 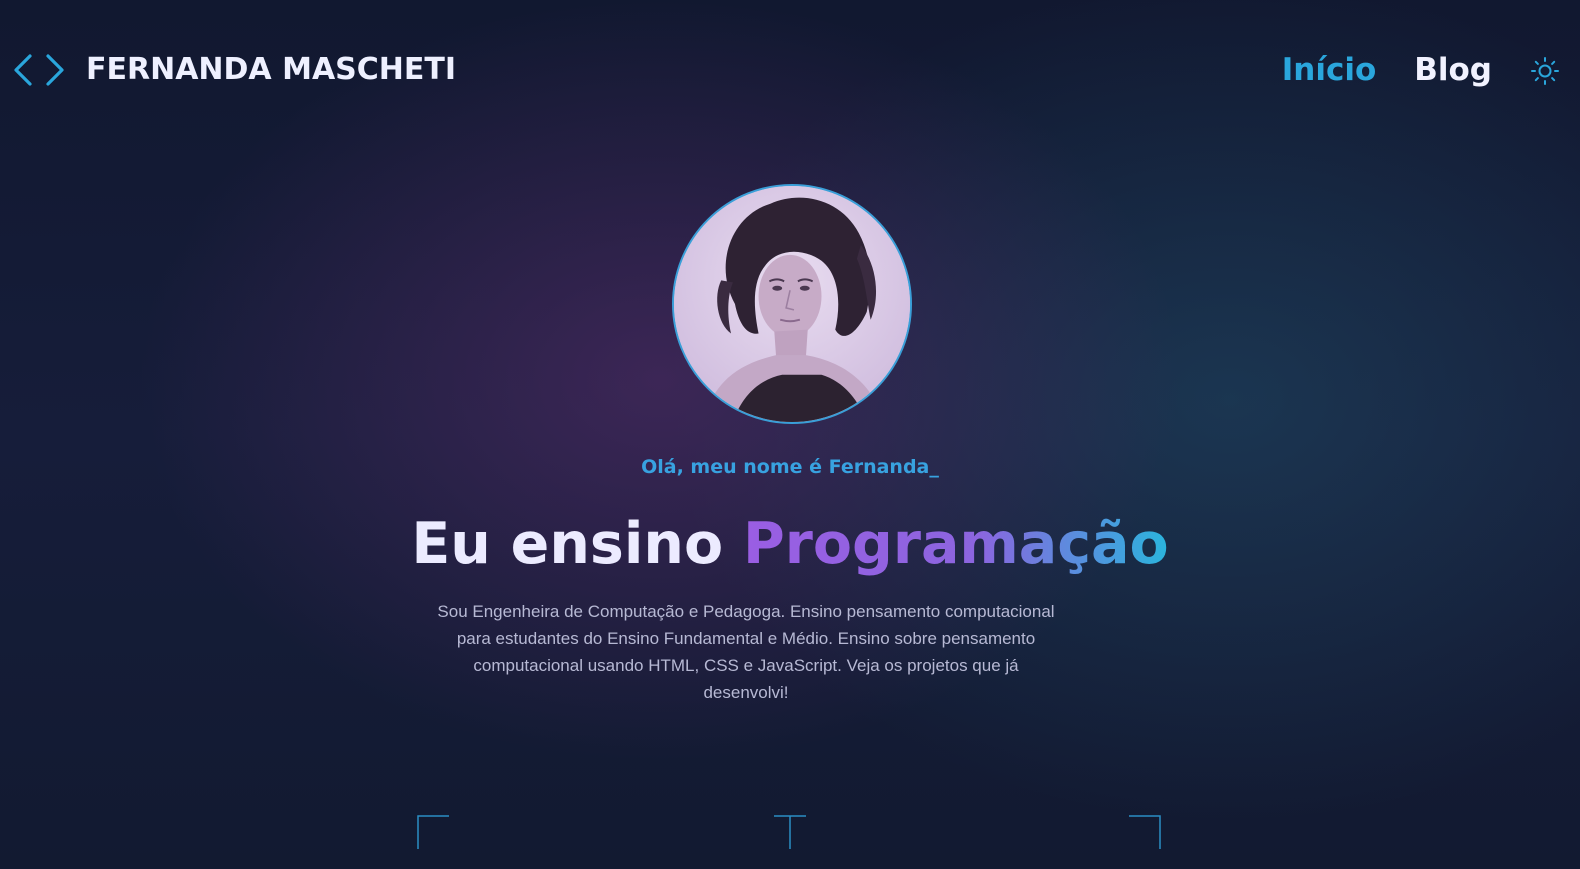 What do you see at coordinates (433, 832) in the screenshot?
I see `corner-decoration-left` at bounding box center [433, 832].